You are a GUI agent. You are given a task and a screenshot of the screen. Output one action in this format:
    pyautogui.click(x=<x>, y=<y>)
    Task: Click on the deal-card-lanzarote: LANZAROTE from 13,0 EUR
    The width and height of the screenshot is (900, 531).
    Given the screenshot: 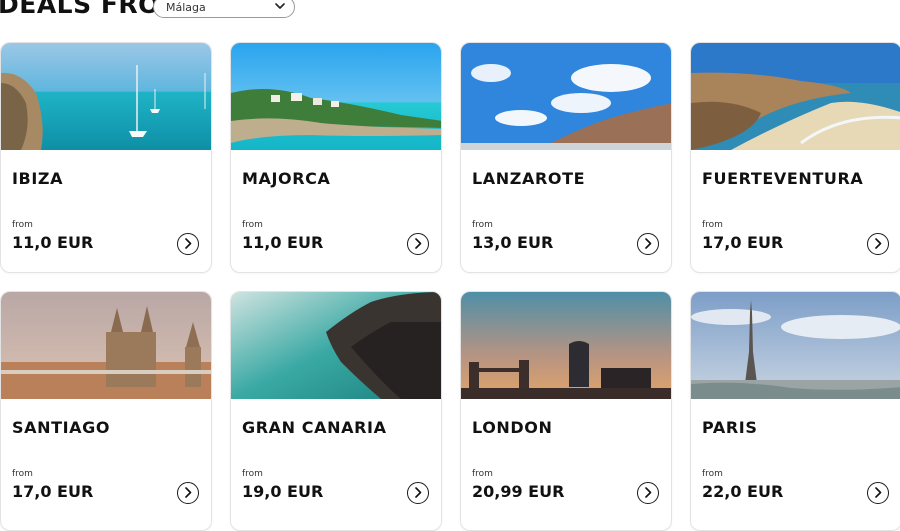 What is the action you would take?
    pyautogui.click(x=566, y=157)
    